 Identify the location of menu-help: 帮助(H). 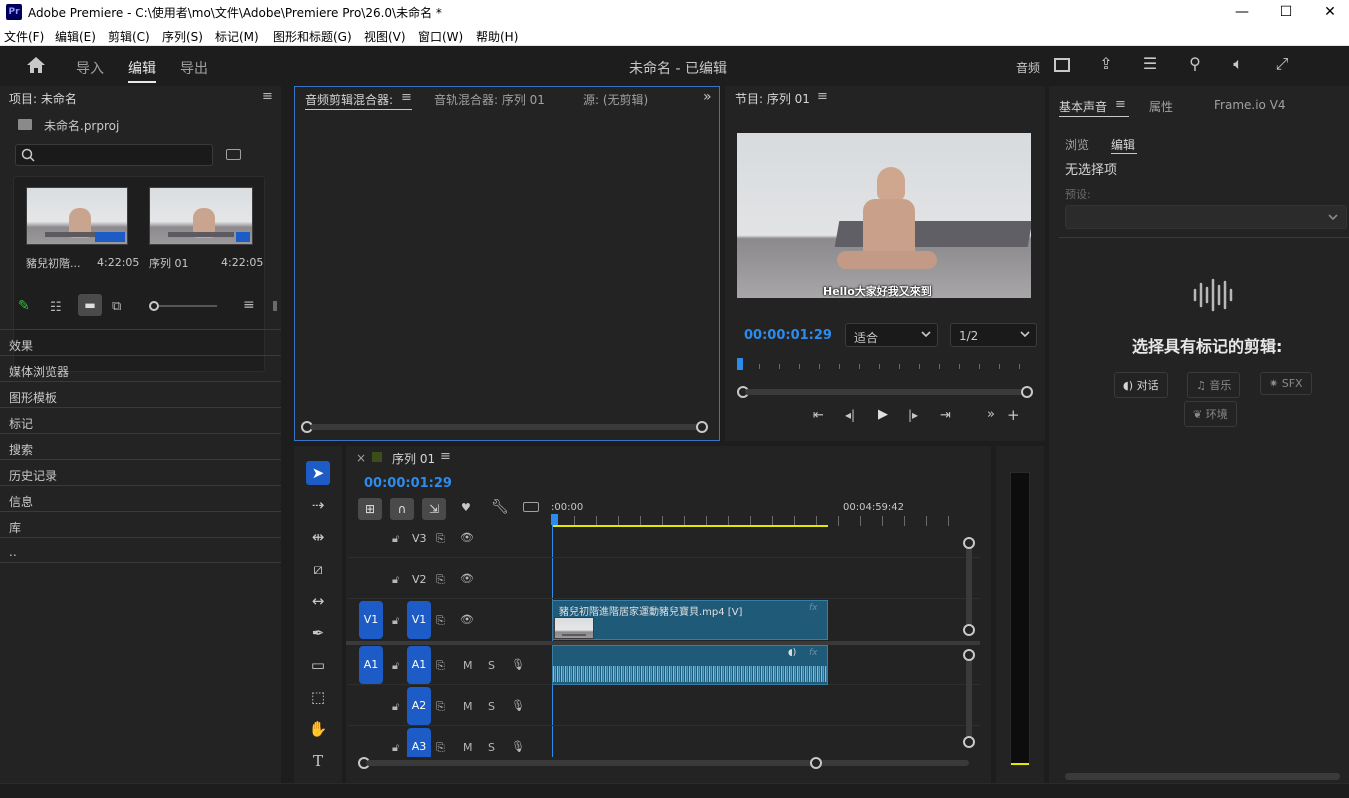
(497, 36).